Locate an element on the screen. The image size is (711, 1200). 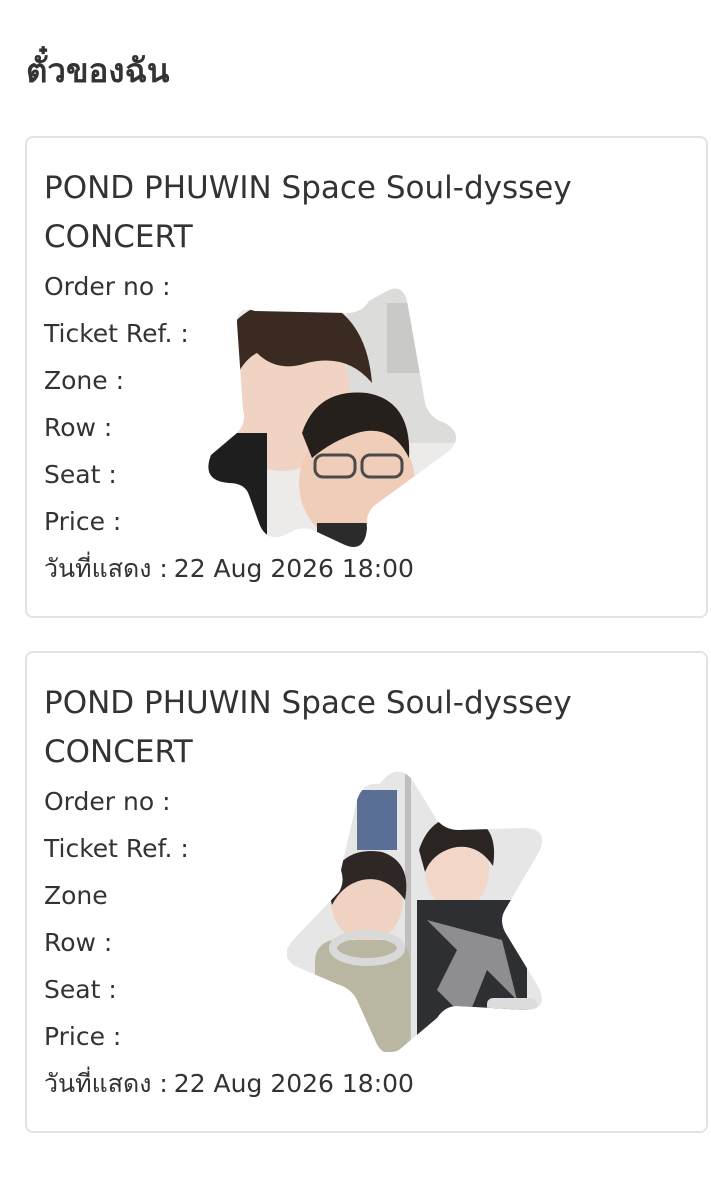
zone-row: Zone is located at coordinates (76, 896).